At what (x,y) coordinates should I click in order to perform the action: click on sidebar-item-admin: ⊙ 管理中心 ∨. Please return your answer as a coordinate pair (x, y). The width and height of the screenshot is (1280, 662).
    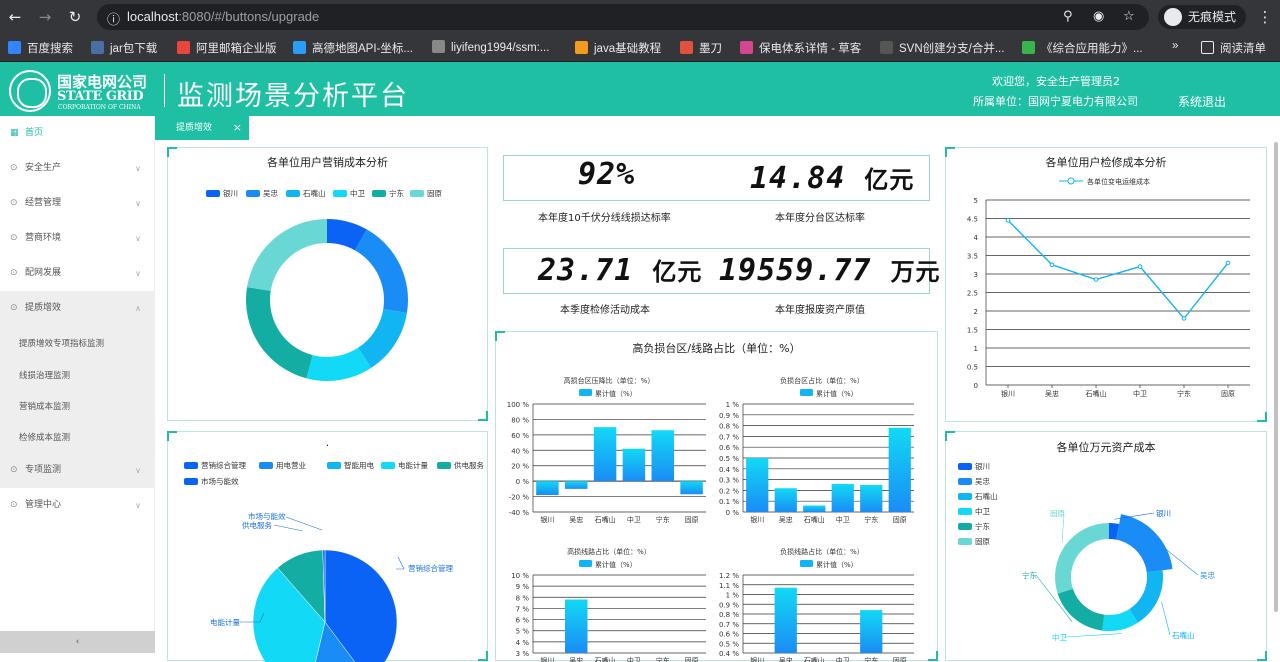
    Looking at the image, I should click on (77, 505).